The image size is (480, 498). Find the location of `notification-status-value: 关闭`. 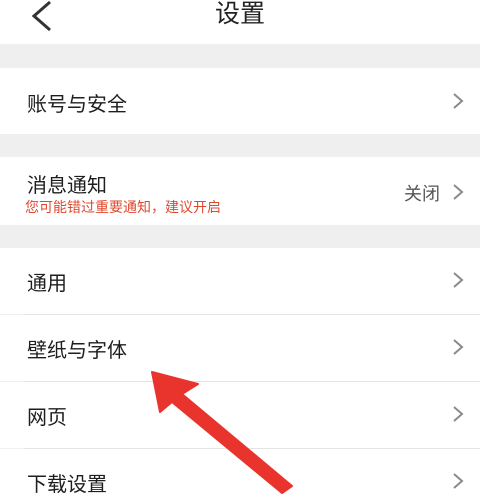

notification-status-value: 关闭 is located at coordinates (422, 194).